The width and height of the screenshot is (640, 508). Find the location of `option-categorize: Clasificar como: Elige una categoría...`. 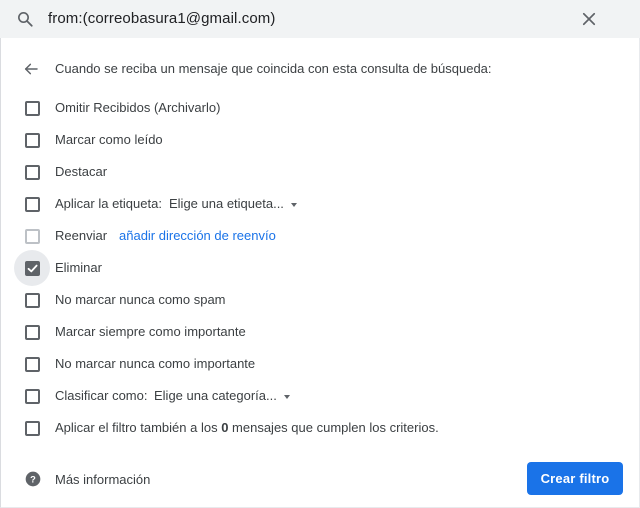

option-categorize: Clasificar como: Elige una categoría... is located at coordinates (300, 396).